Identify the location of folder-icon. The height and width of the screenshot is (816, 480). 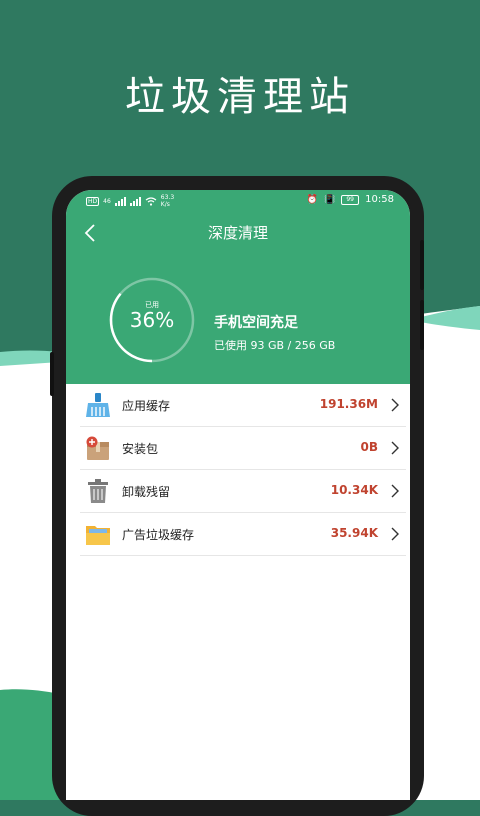
(98, 535).